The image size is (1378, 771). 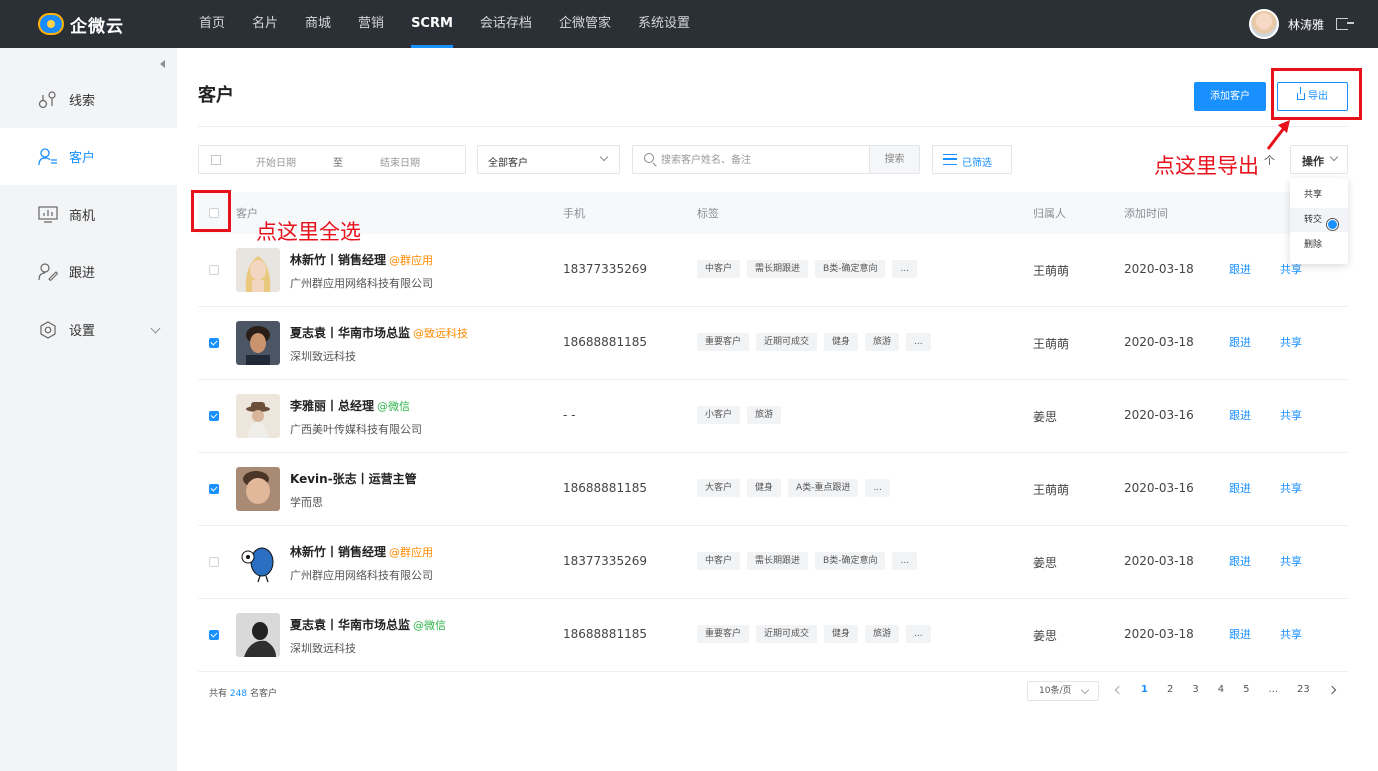 I want to click on customer-name-text: 林新竹丨销售经理, so click(x=338, y=552).